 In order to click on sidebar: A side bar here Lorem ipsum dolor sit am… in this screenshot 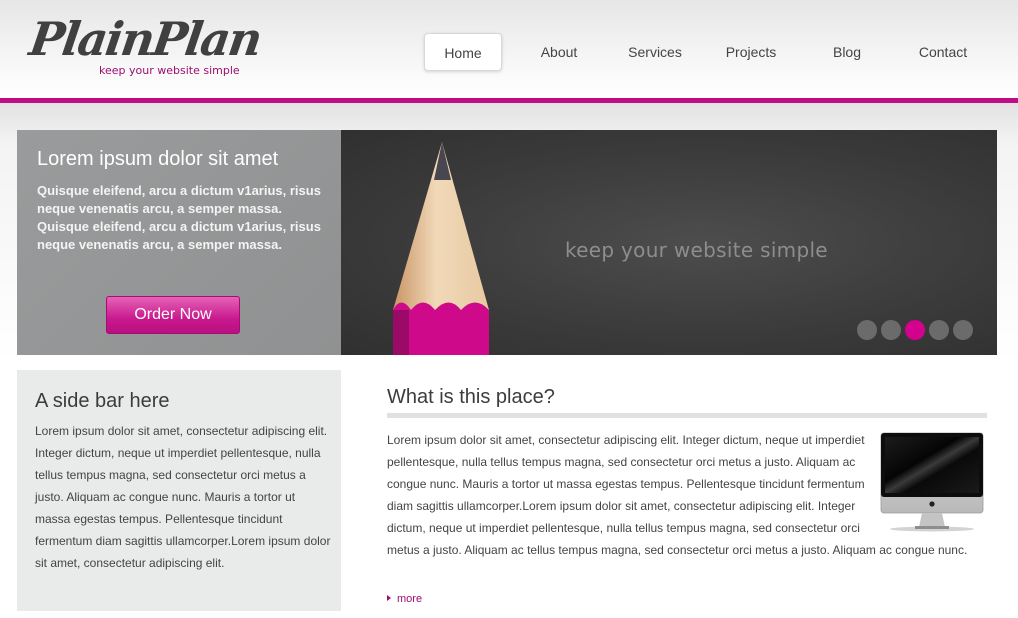, I will do `click(179, 490)`.